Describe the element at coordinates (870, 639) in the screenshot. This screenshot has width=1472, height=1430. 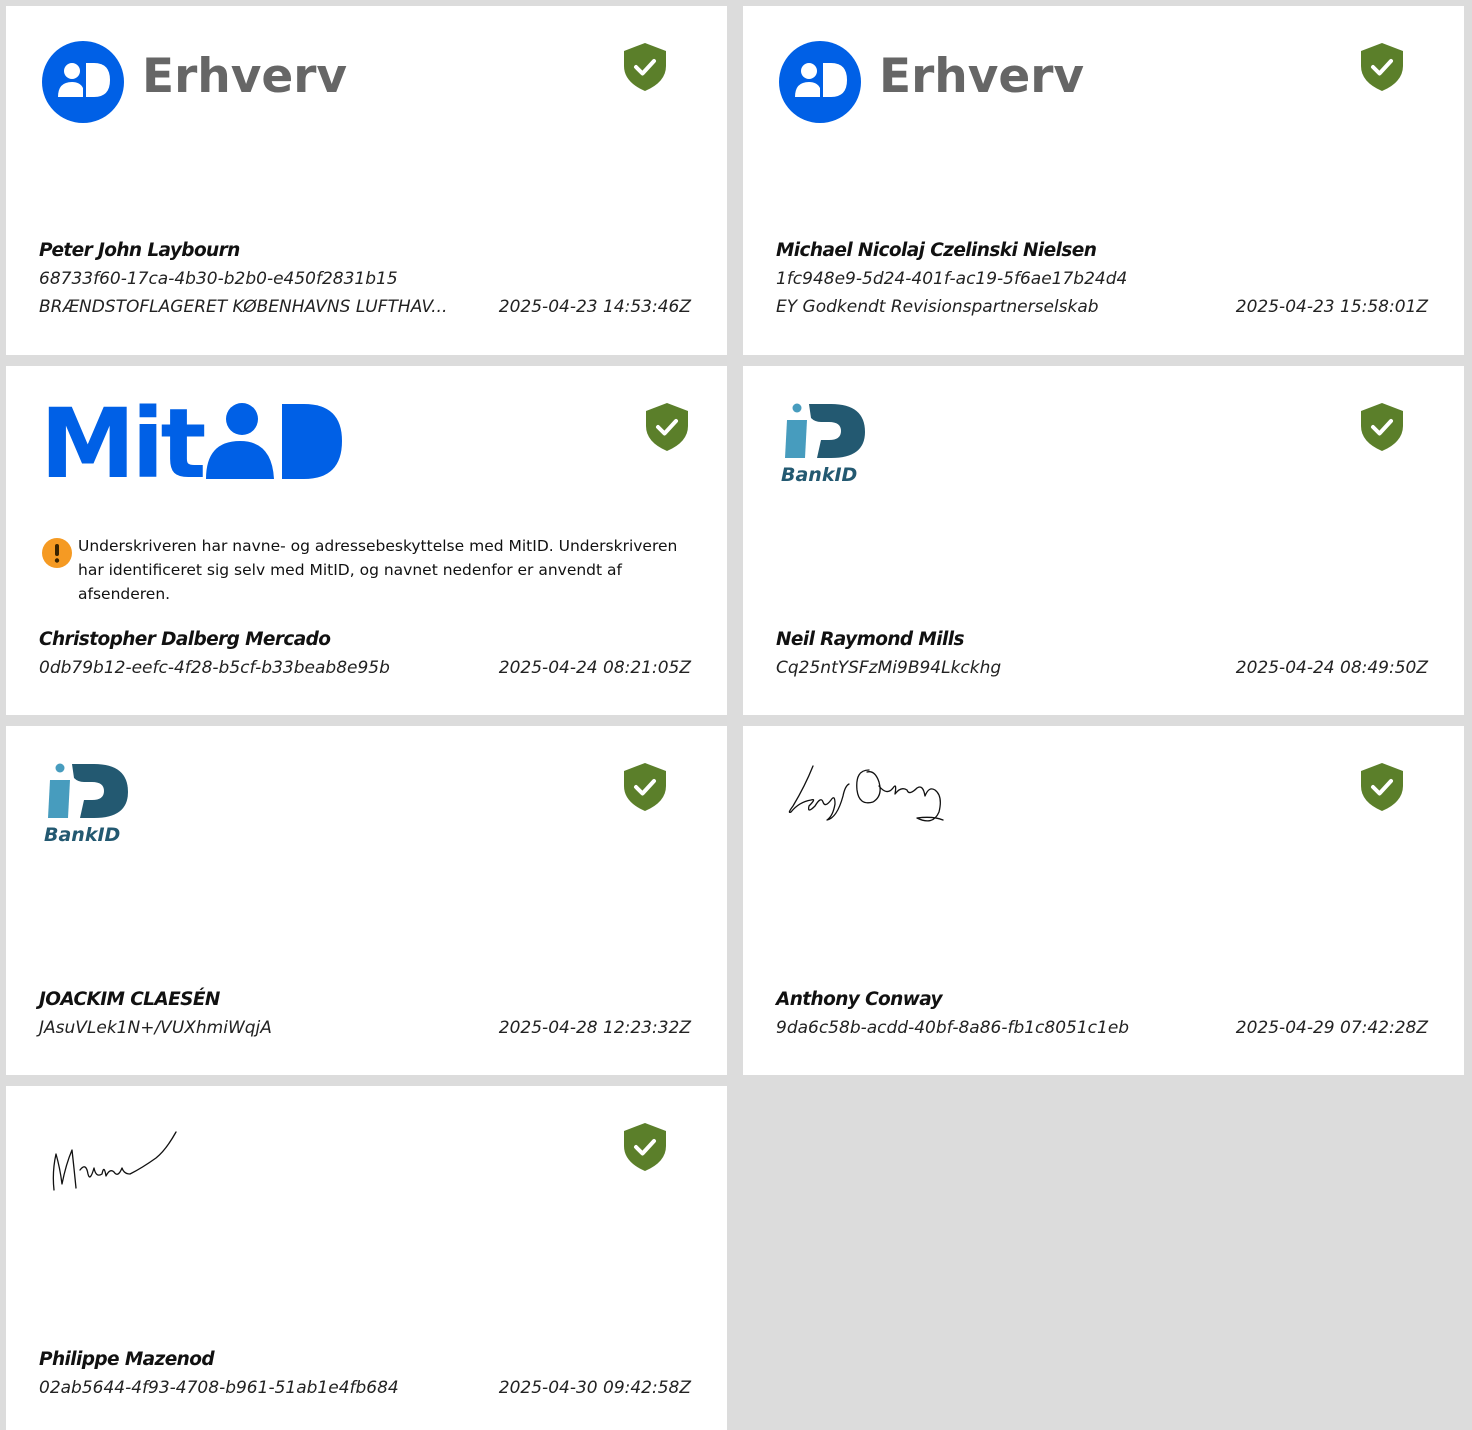
I see `signer-name: Neil Raymond Mills` at that location.